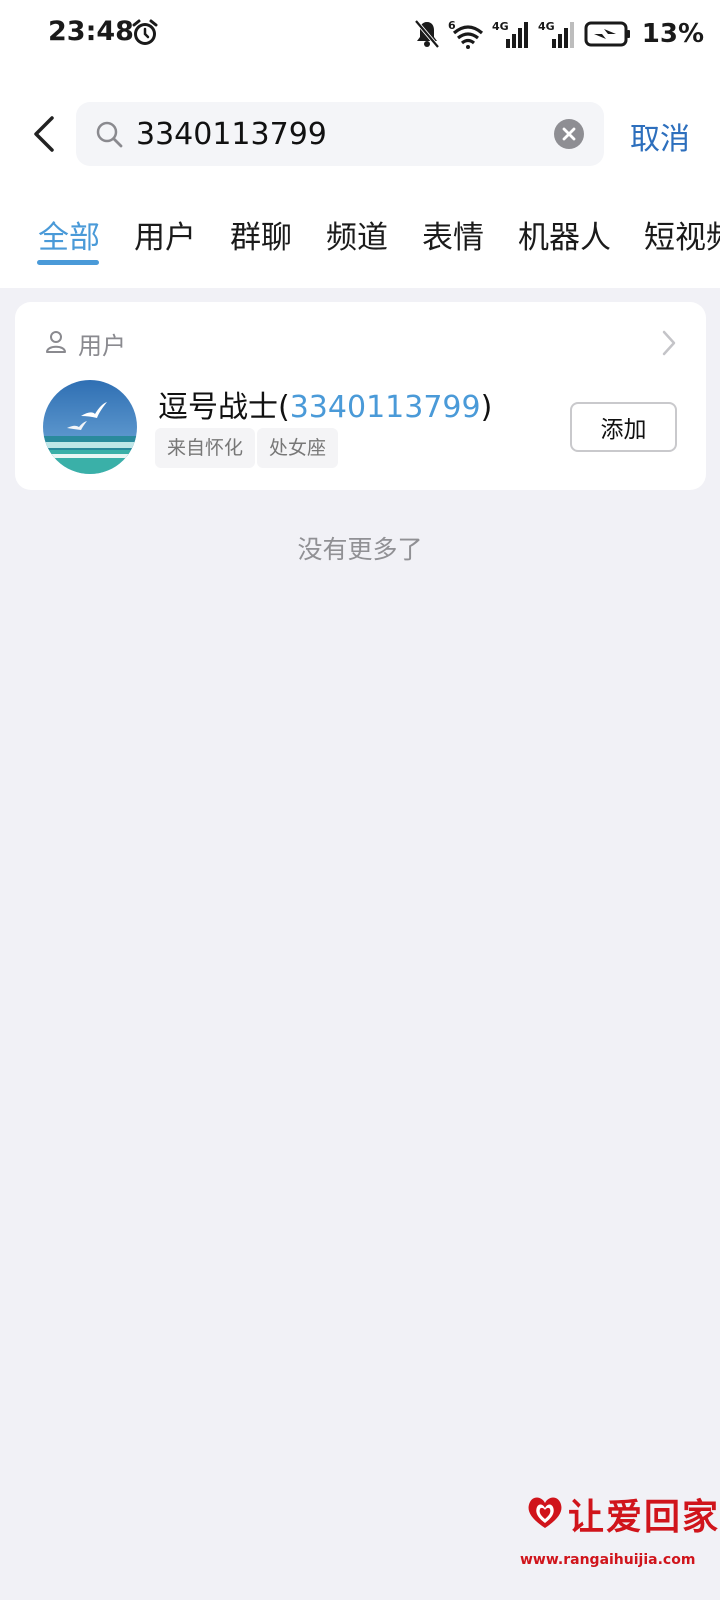 The height and width of the screenshot is (1600, 720). I want to click on seagull-avatar-image, so click(90, 427).